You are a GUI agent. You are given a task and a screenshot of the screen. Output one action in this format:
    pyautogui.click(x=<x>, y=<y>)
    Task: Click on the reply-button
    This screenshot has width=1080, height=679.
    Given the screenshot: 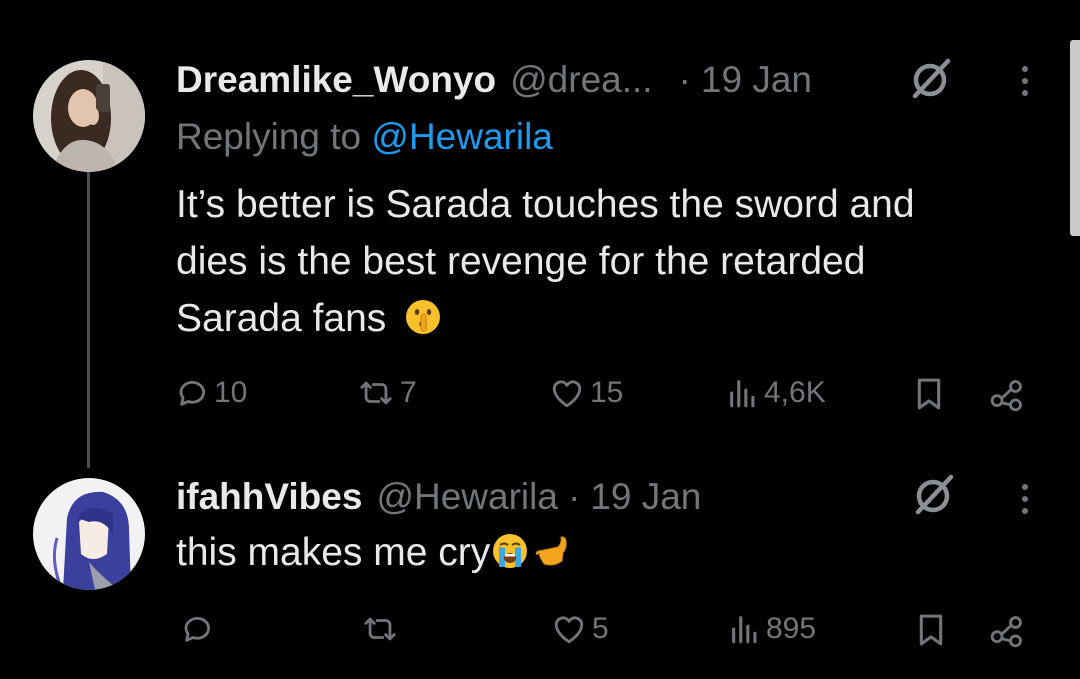 What is the action you would take?
    pyautogui.click(x=200, y=629)
    